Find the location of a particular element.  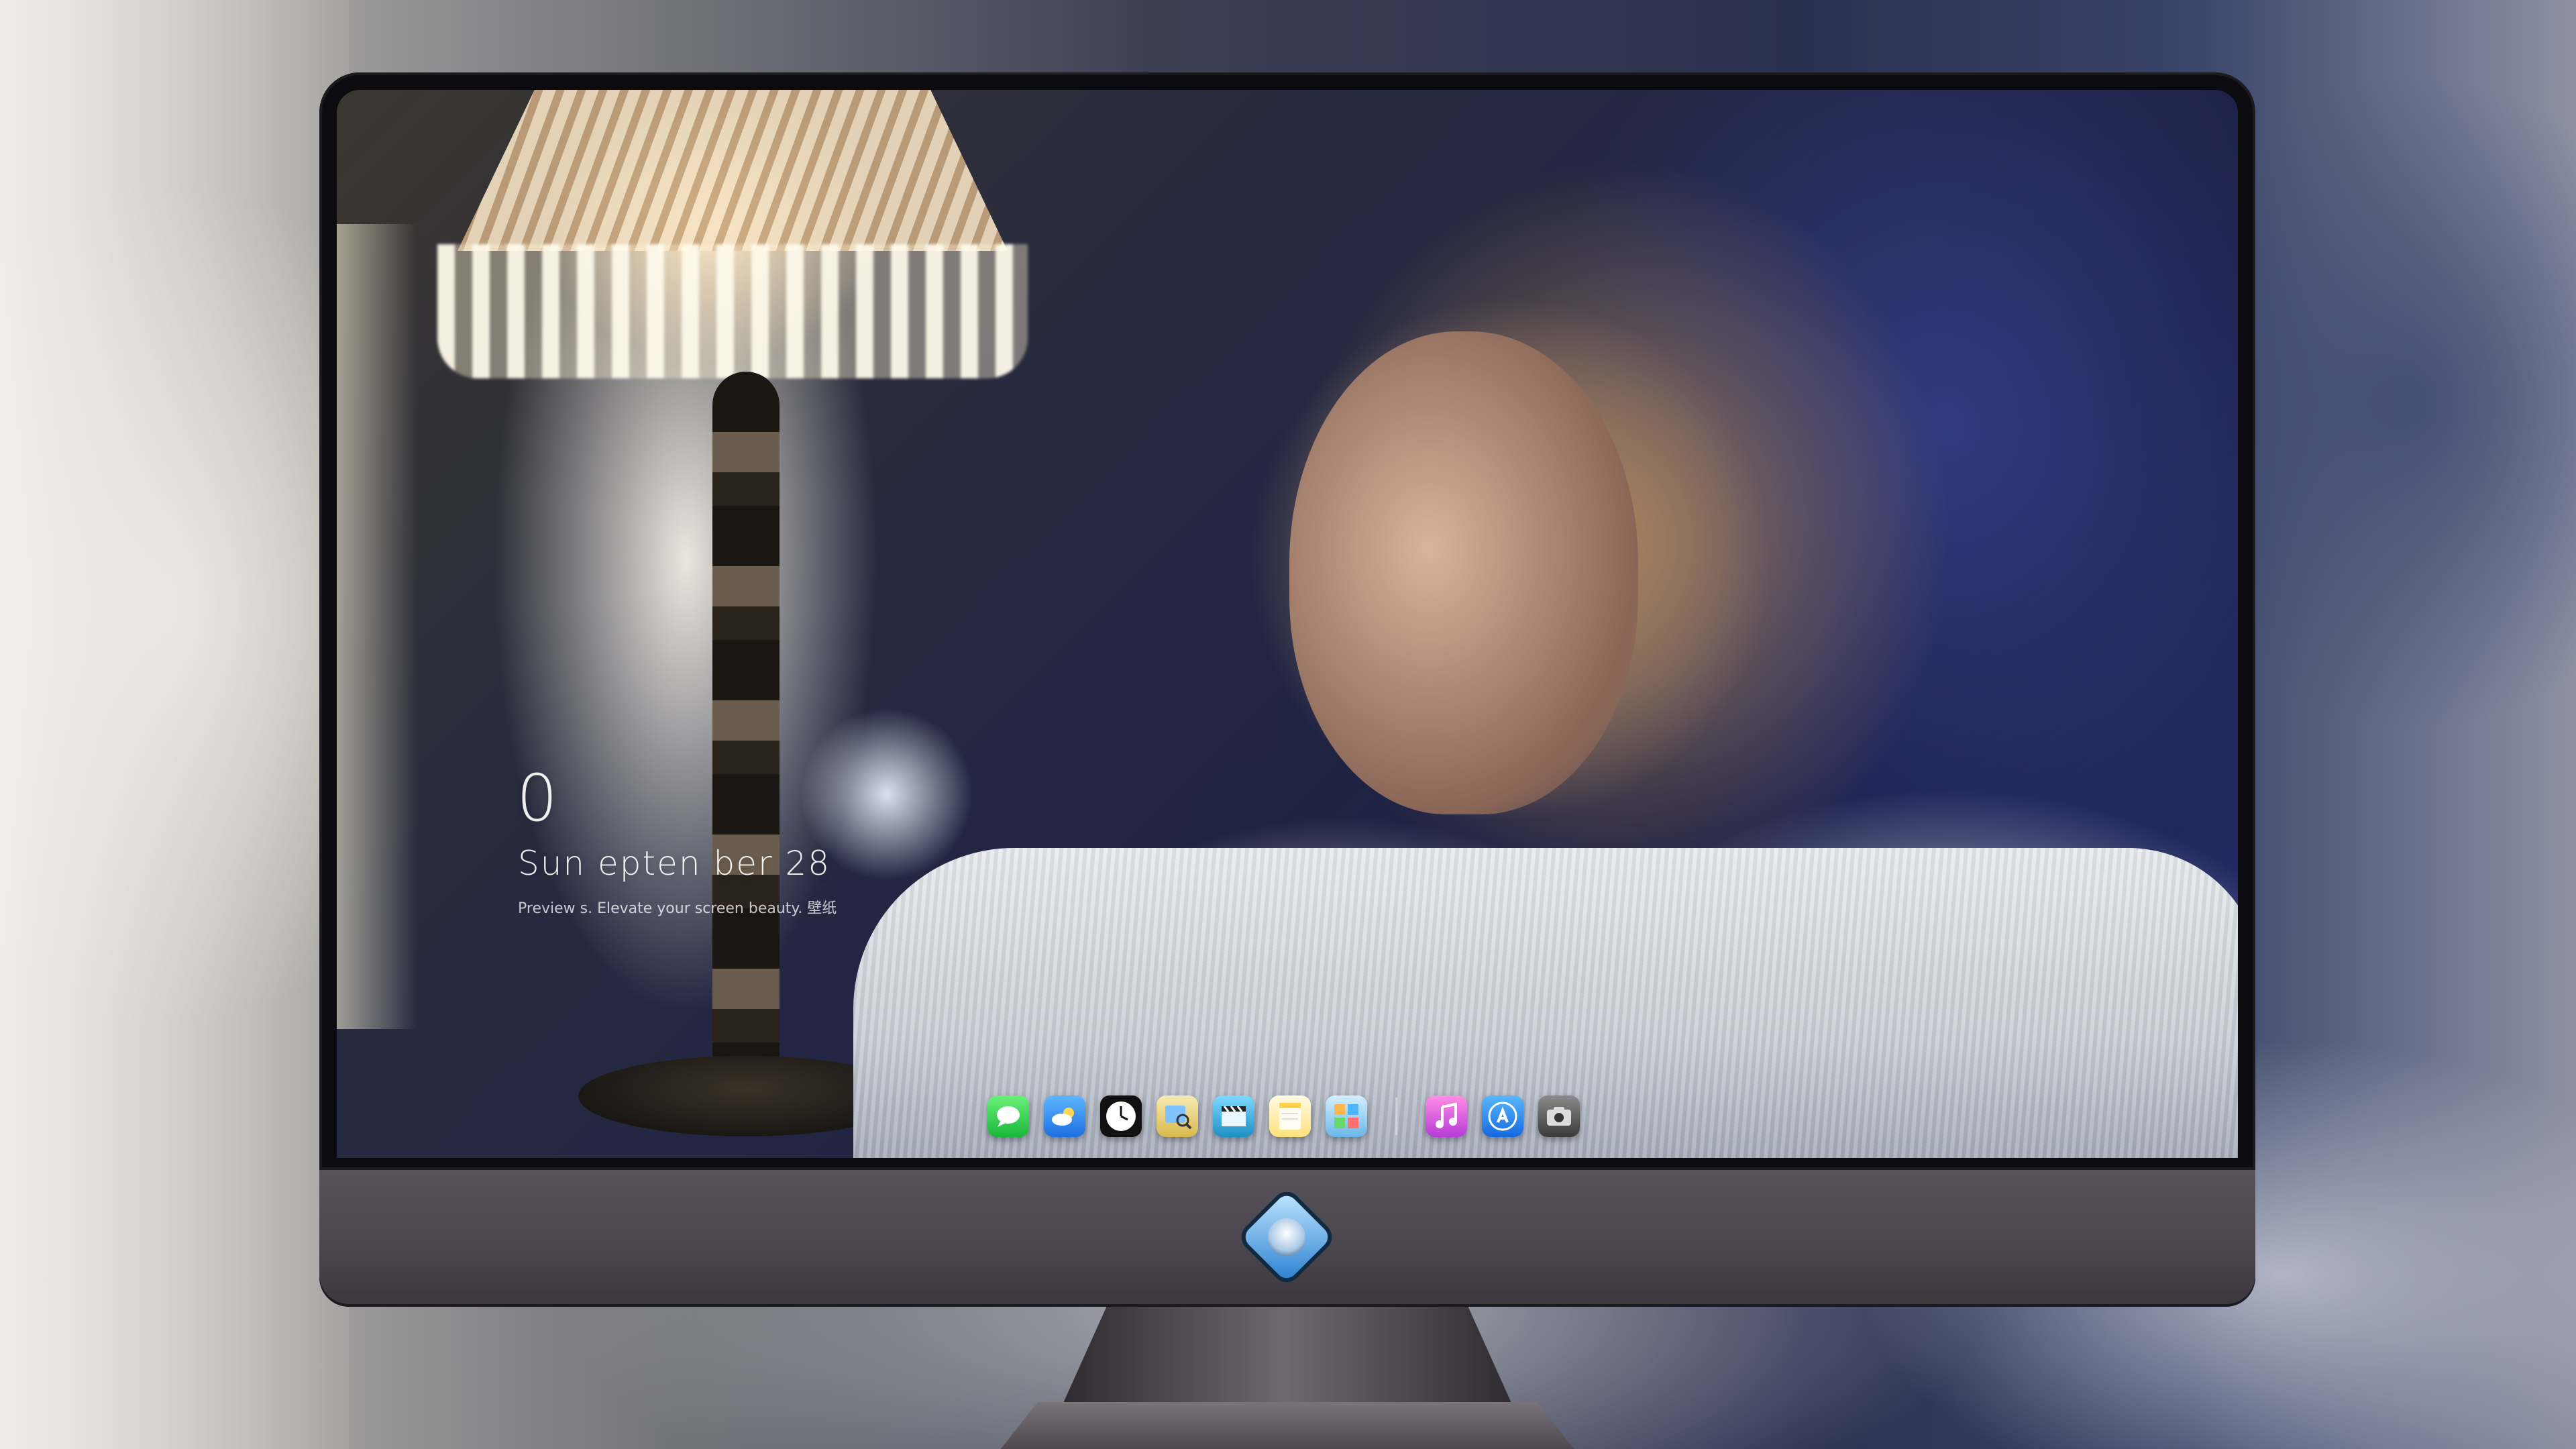

camera-icon is located at coordinates (1559, 1116).